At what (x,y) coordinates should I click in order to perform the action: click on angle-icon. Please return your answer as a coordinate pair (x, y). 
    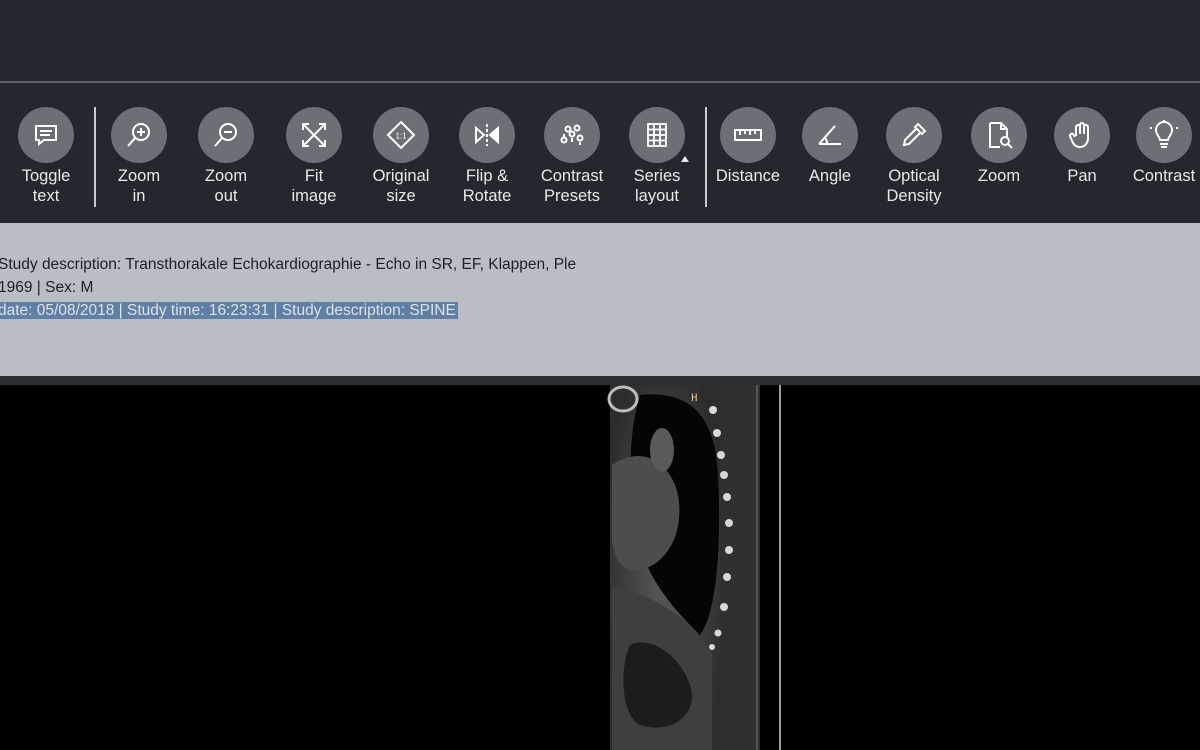
    Looking at the image, I should click on (830, 135).